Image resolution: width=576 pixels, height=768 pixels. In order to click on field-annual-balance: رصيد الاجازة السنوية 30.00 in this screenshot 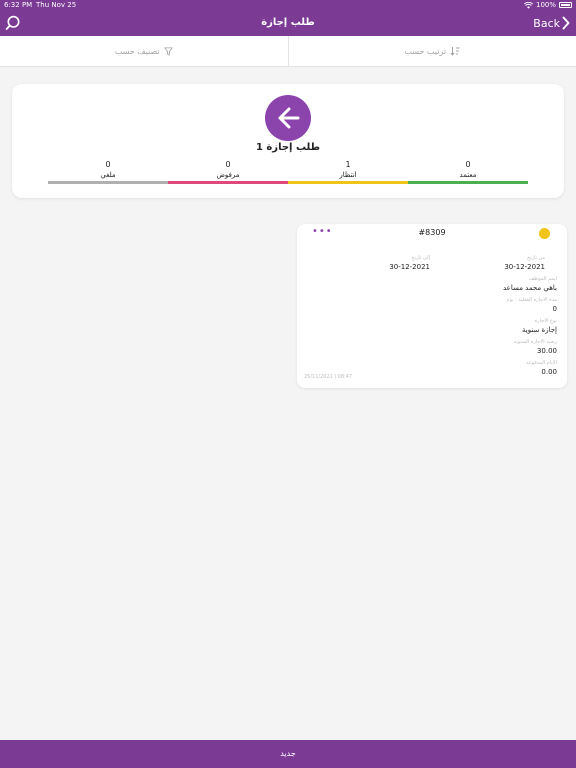, I will do `click(535, 347)`.